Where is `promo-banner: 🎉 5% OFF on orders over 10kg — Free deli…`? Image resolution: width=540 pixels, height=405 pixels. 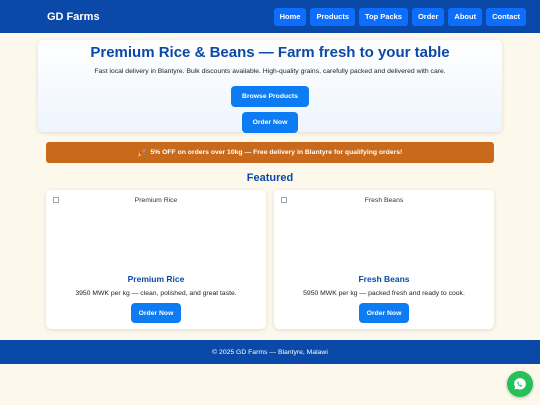
promo-banner: 🎉 5% OFF on orders over 10kg — Free deli… is located at coordinates (270, 152).